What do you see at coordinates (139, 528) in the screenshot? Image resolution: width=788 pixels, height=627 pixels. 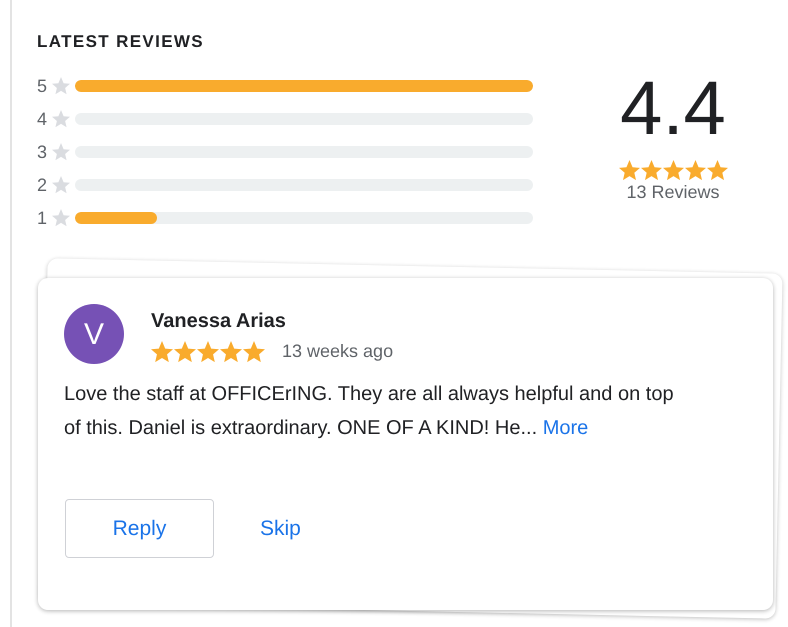 I see `reply-button: Reply` at bounding box center [139, 528].